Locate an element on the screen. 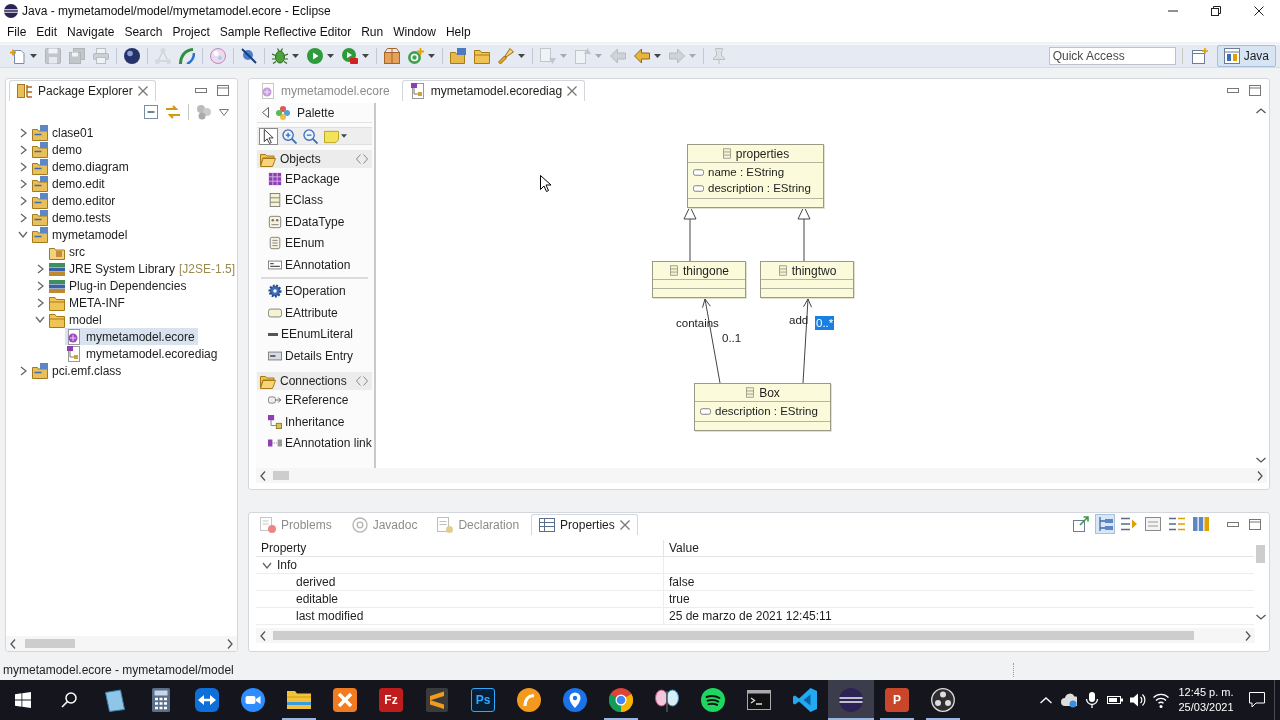 This screenshot has height=720, width=1280. menu-item: Window is located at coordinates (414, 32).